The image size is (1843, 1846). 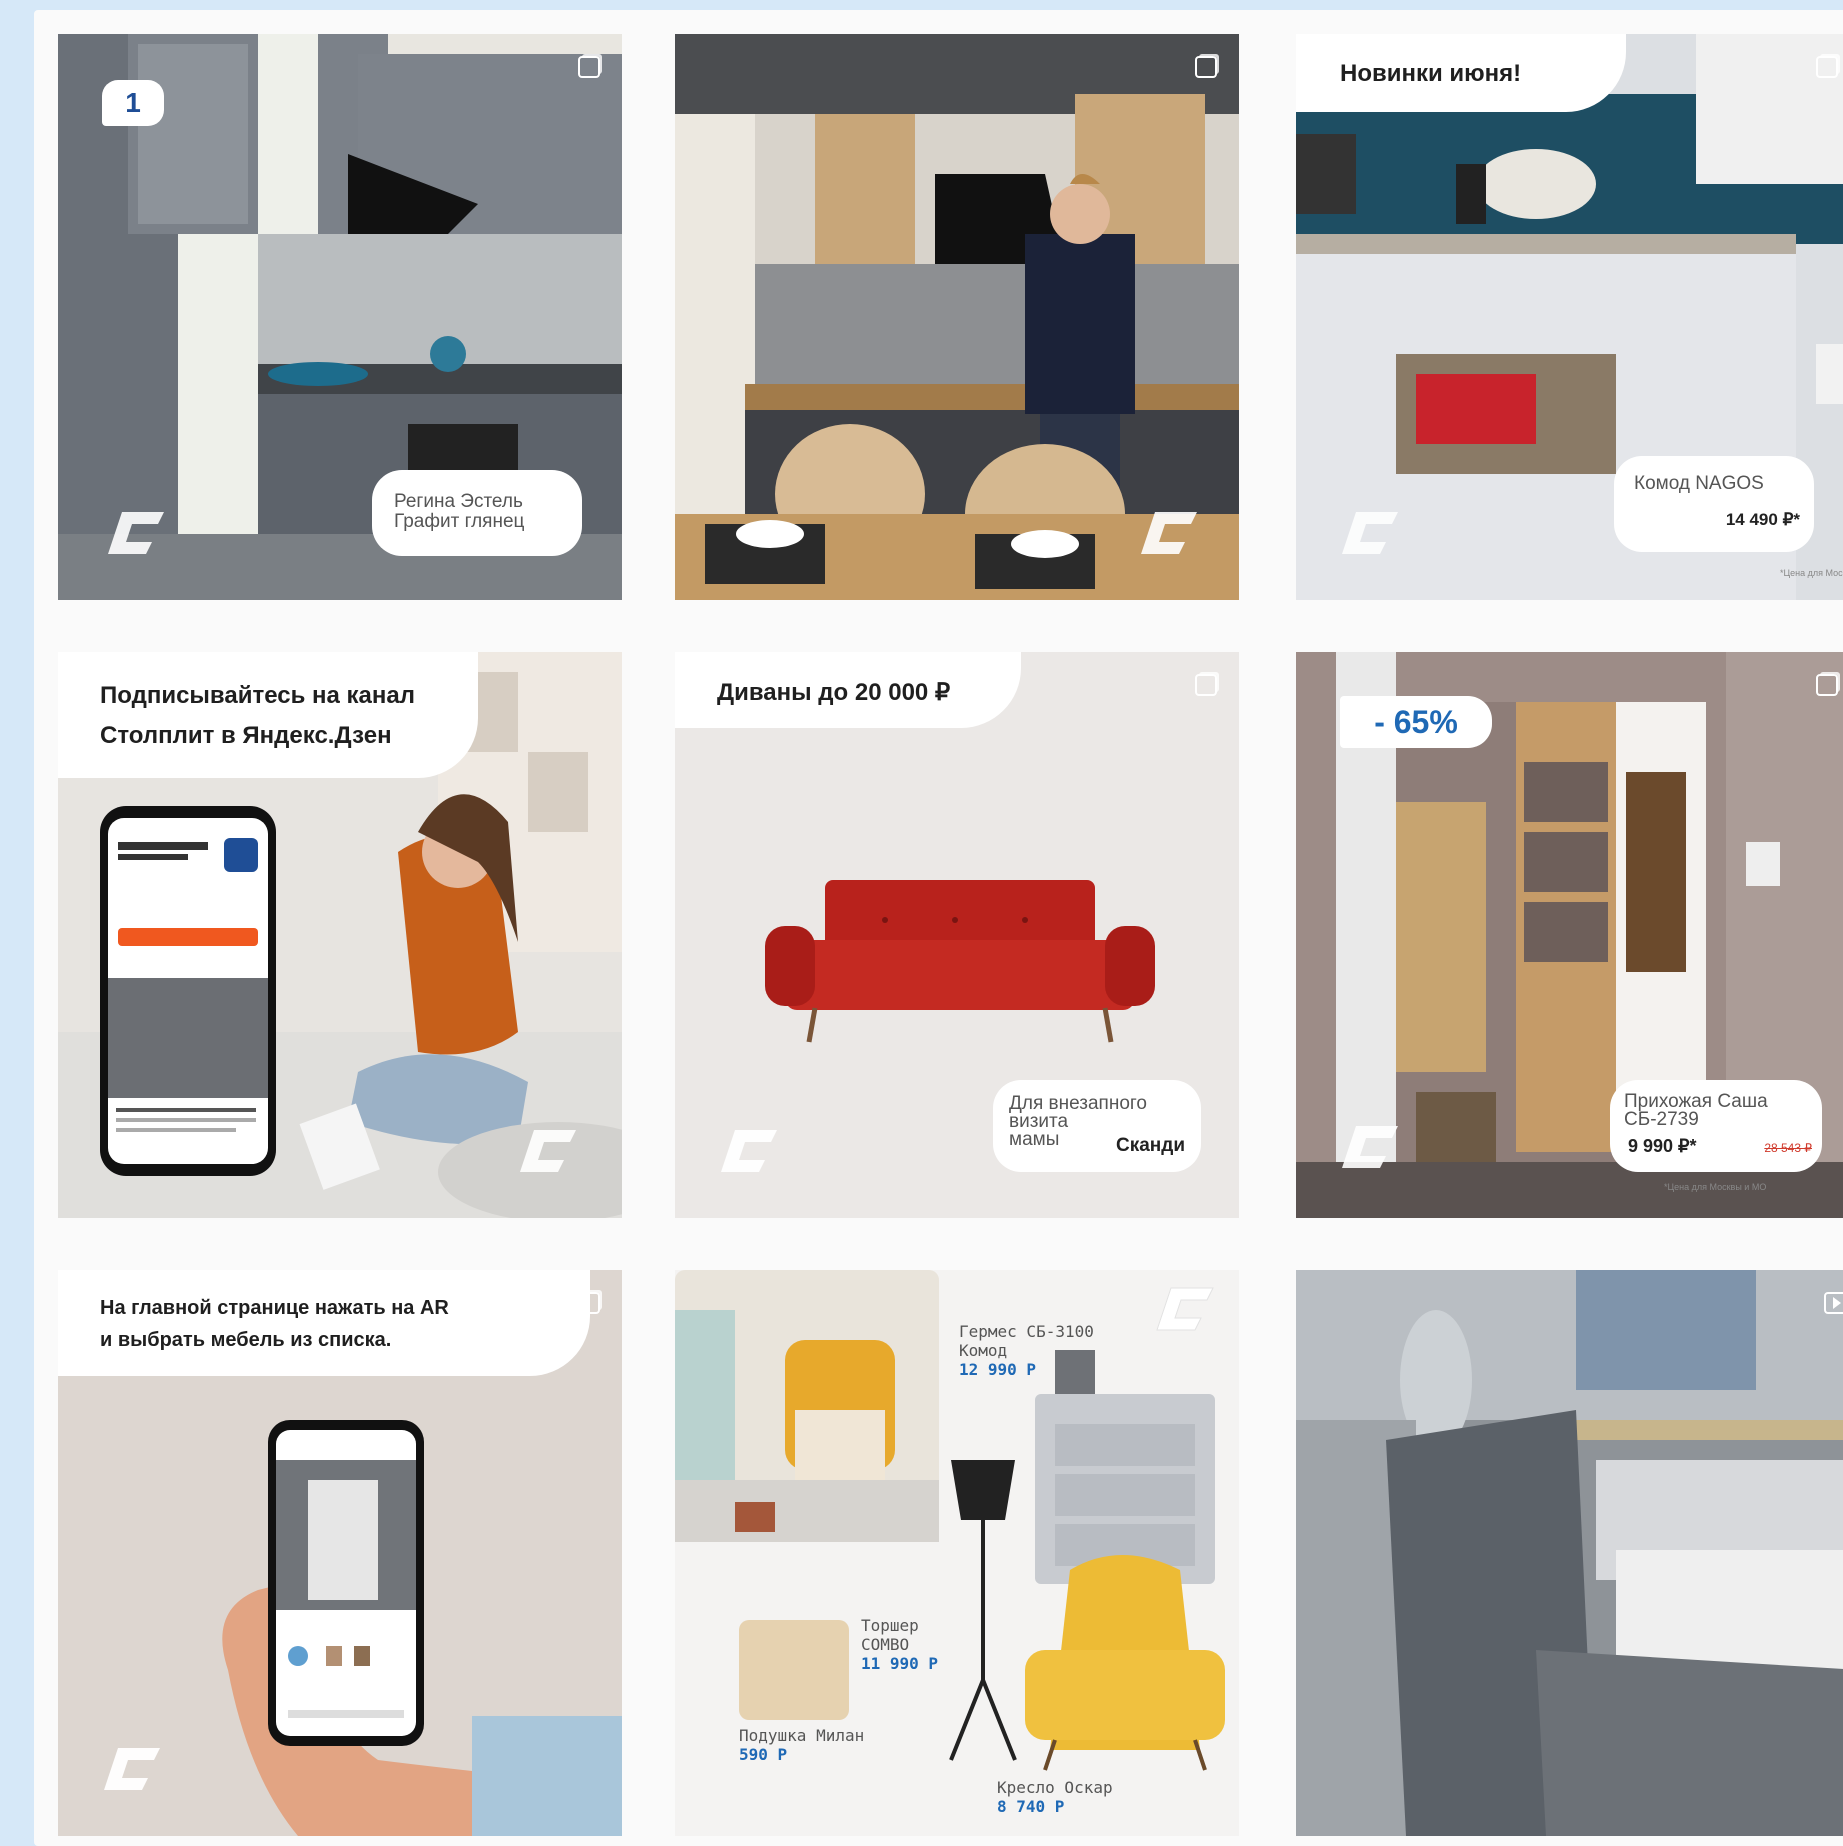 I want to click on post-tile-1: 1 Регина Эстель Графит глянец, so click(x=340, y=317).